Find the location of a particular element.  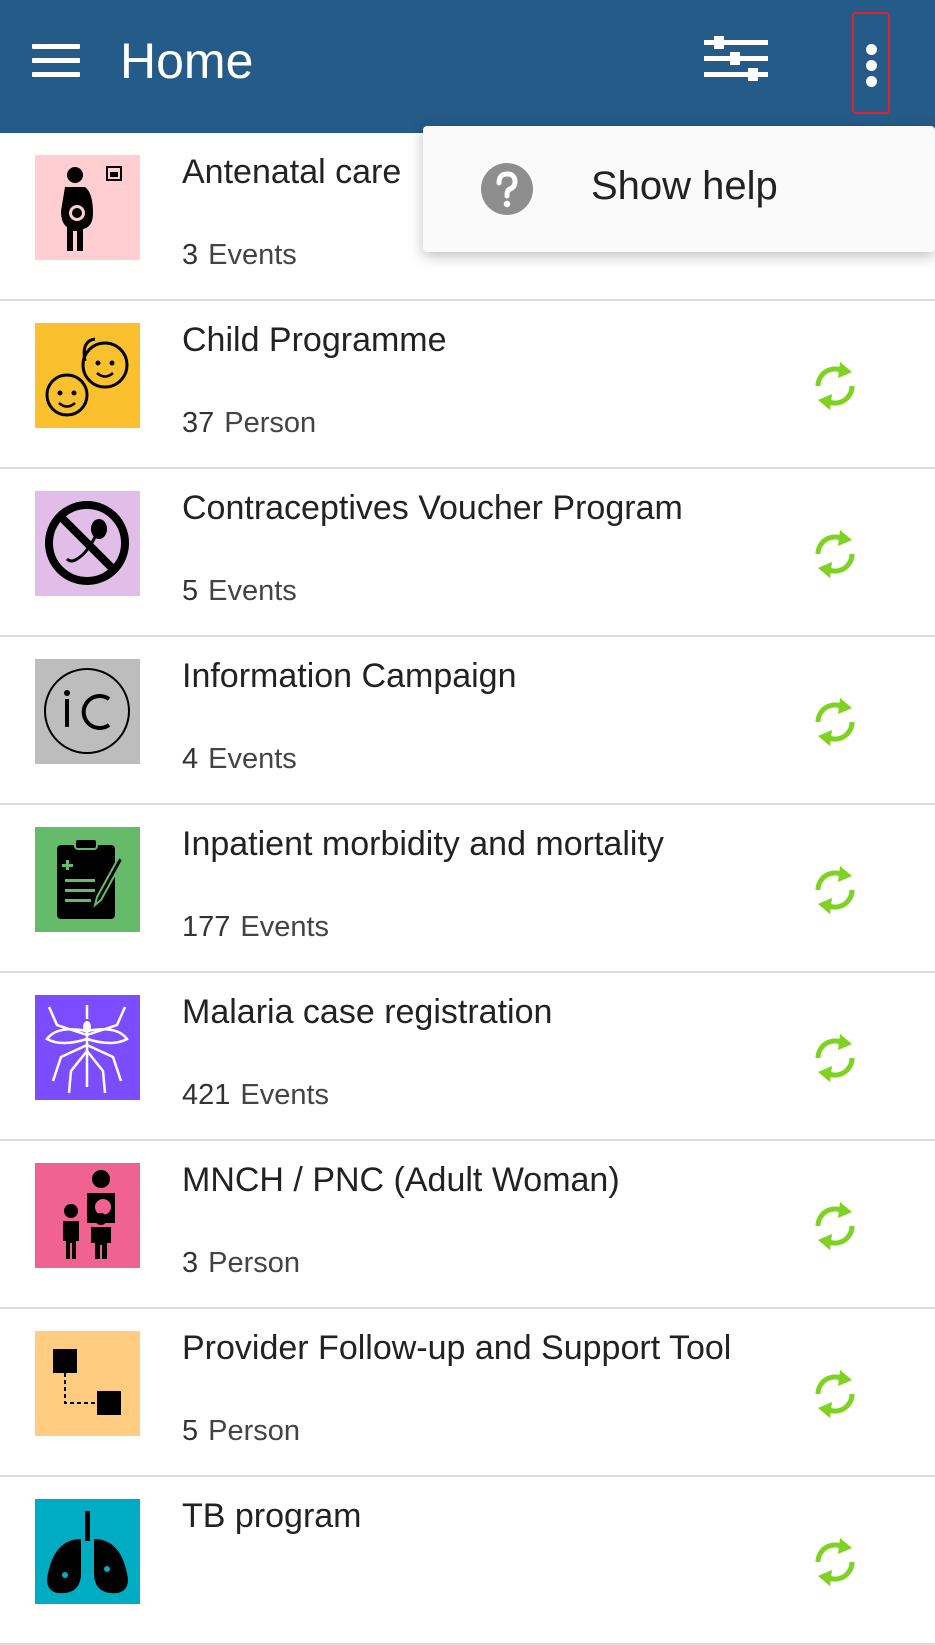

program-name: TB program is located at coordinates (272, 1516).